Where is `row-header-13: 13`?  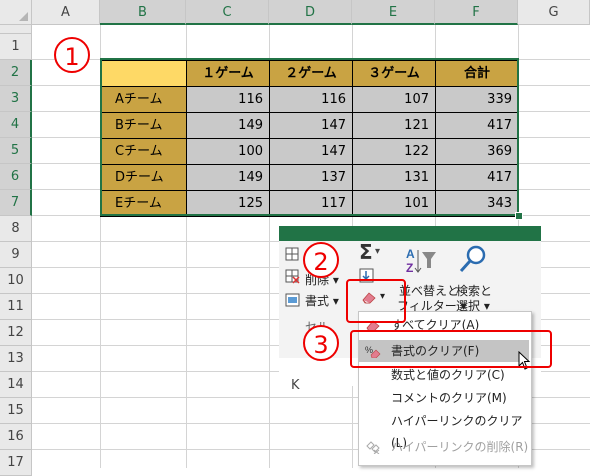
row-header-13: 13 is located at coordinates (16, 359).